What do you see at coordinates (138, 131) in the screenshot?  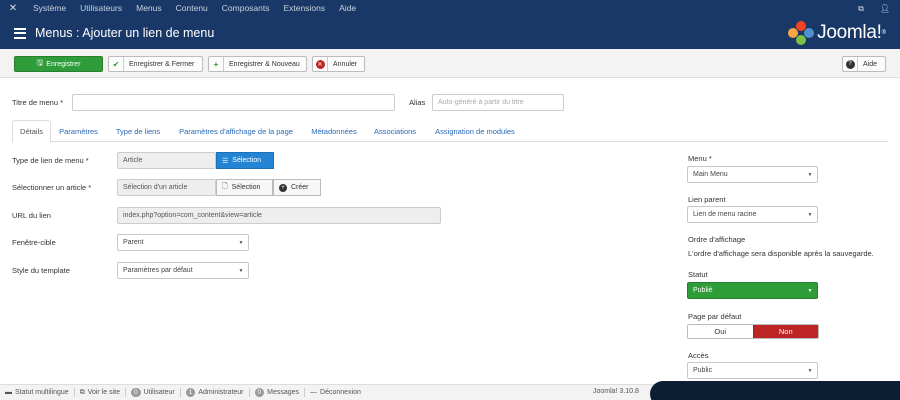 I see `tab-type-de-liens: Type de liens` at bounding box center [138, 131].